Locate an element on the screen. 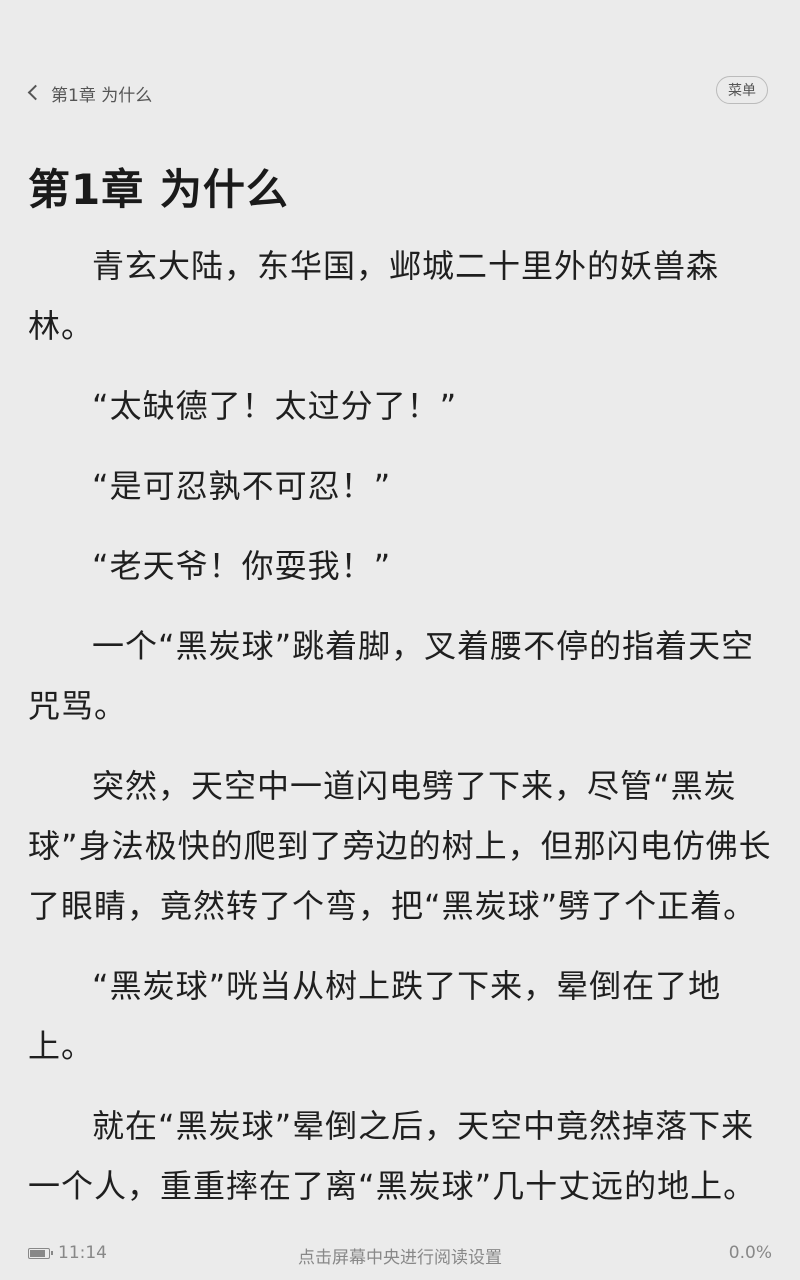  paragraph: 青玄大陆，东华国，邺城二十里外的妖兽森林。 is located at coordinates (374, 296).